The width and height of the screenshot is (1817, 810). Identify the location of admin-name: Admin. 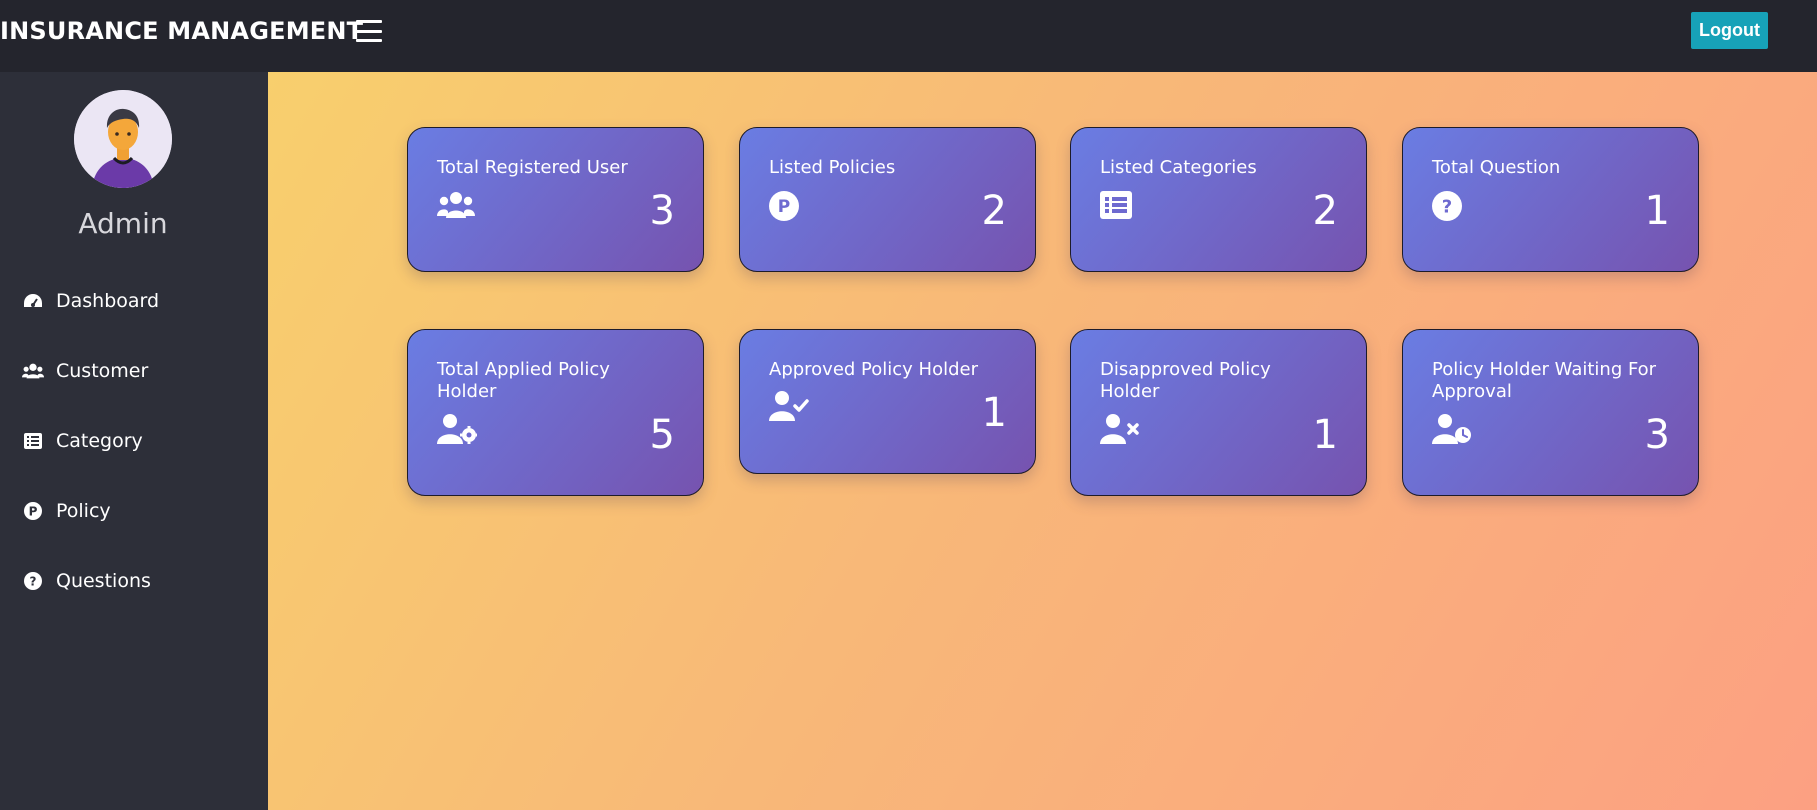
(123, 223).